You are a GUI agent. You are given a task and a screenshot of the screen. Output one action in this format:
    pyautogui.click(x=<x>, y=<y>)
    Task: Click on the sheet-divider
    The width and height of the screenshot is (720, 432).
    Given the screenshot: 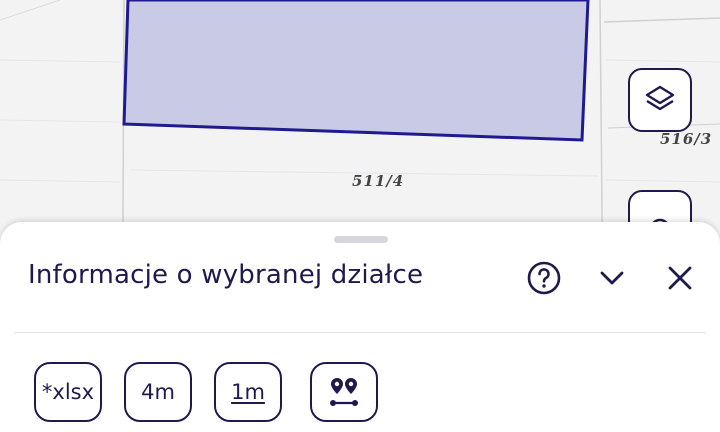 What is the action you would take?
    pyautogui.click(x=360, y=332)
    